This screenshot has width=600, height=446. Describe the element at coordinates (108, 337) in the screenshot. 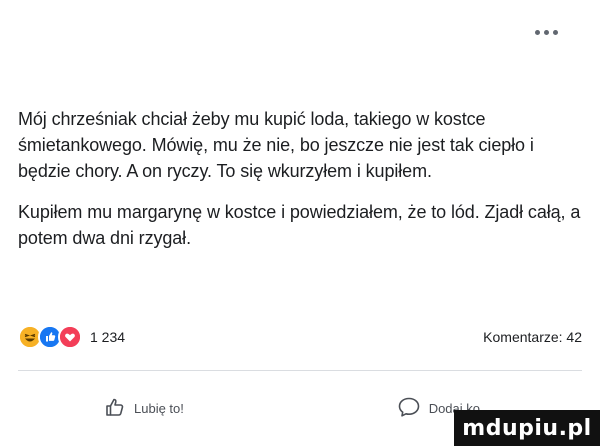

I see `reactions-count: 1 234` at that location.